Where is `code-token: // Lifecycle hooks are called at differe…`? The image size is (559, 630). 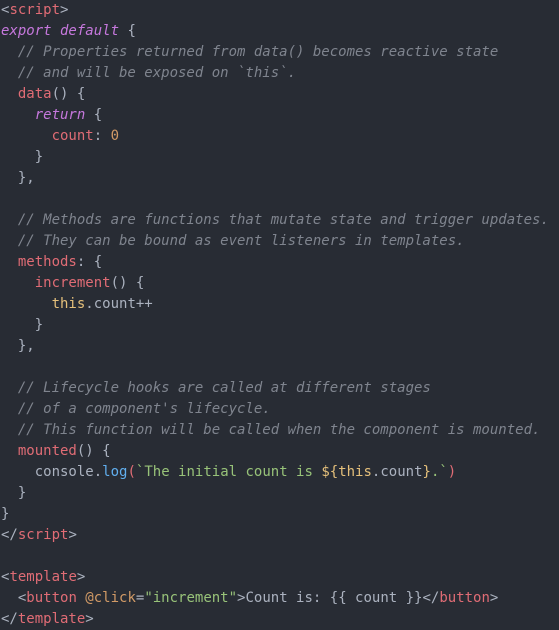
code-token: // Lifecycle hooks are called at differe… is located at coordinates (216, 388).